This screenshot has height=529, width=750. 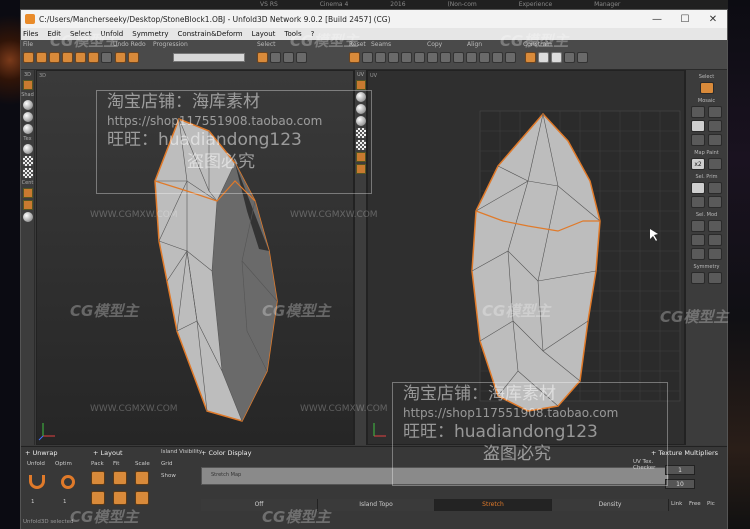 What do you see at coordinates (98, 498) in the screenshot?
I see `pack-alt-button` at bounding box center [98, 498].